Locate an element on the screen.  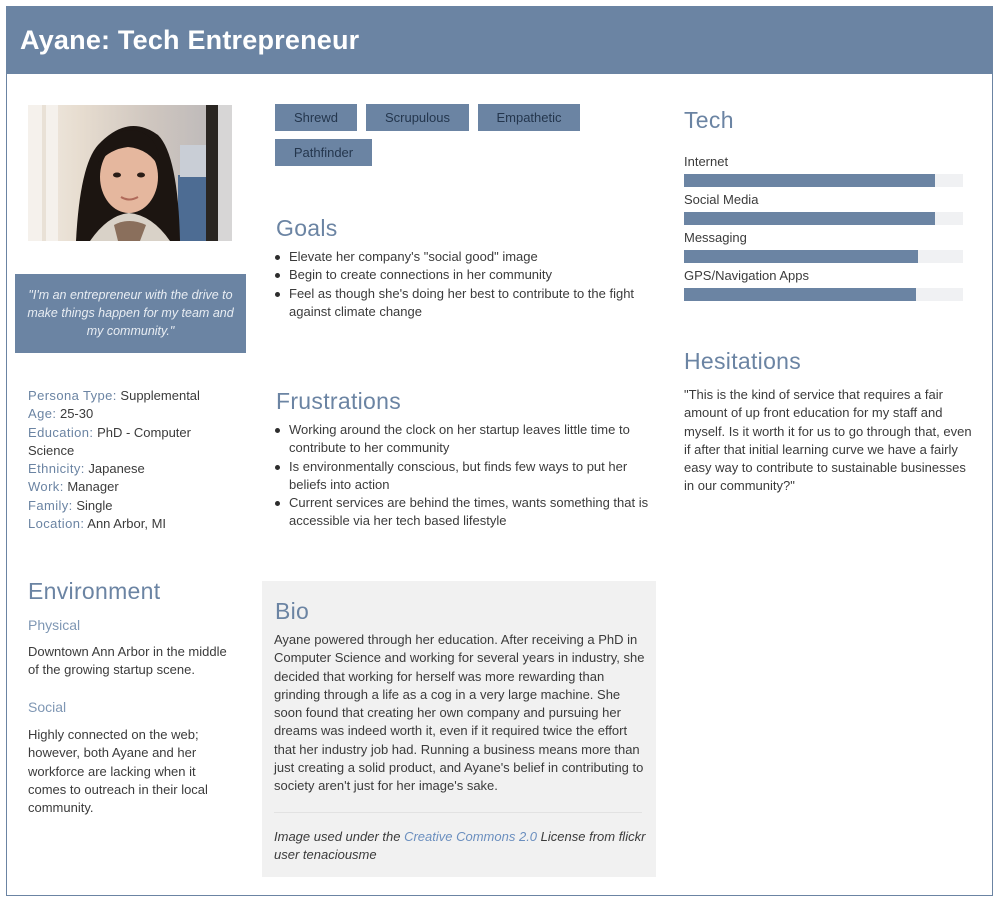
tech-heading: Tech is located at coordinates (709, 120).